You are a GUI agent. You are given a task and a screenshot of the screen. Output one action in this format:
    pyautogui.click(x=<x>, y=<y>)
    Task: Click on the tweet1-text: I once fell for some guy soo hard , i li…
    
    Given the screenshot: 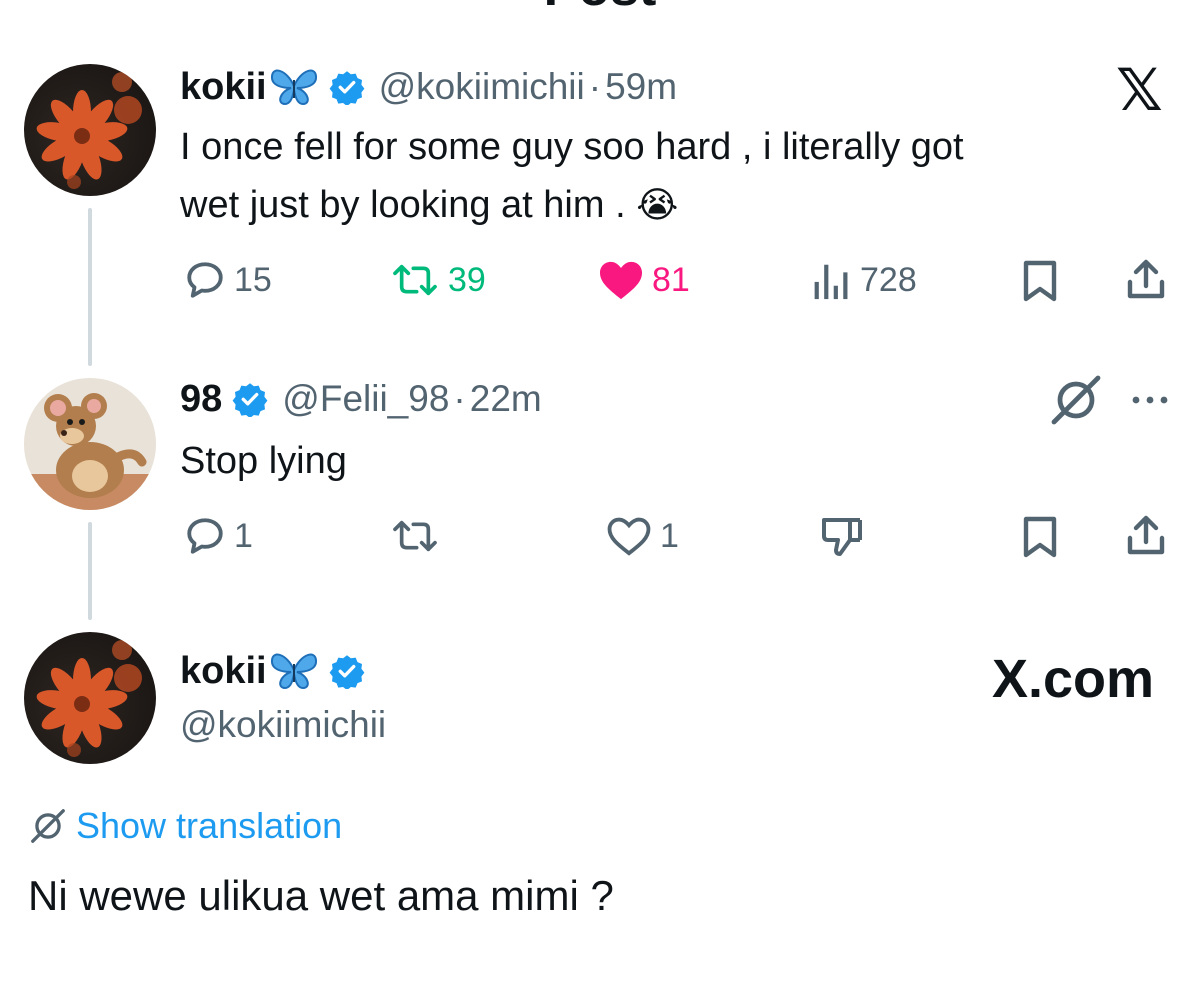 What is the action you would take?
    pyautogui.click(x=572, y=176)
    